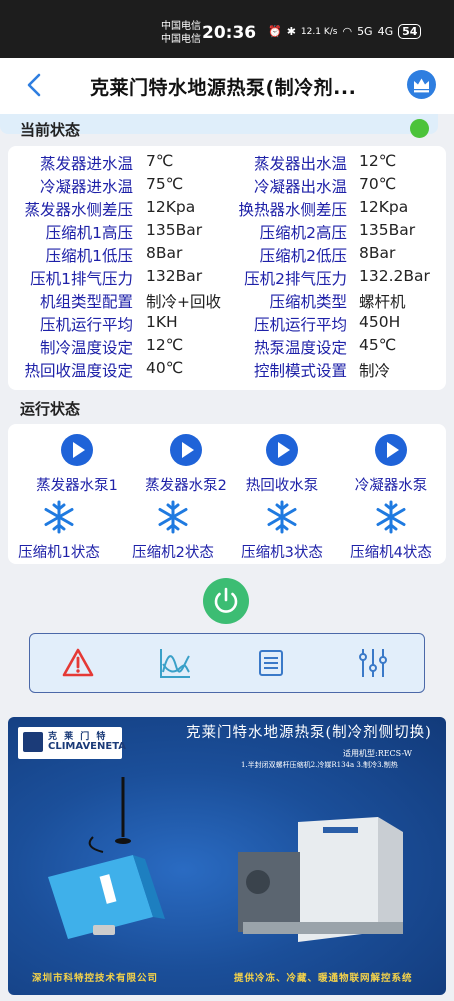 Image resolution: width=454 pixels, height=1001 pixels. I want to click on current-status-heading: 当前状态, so click(50, 130).